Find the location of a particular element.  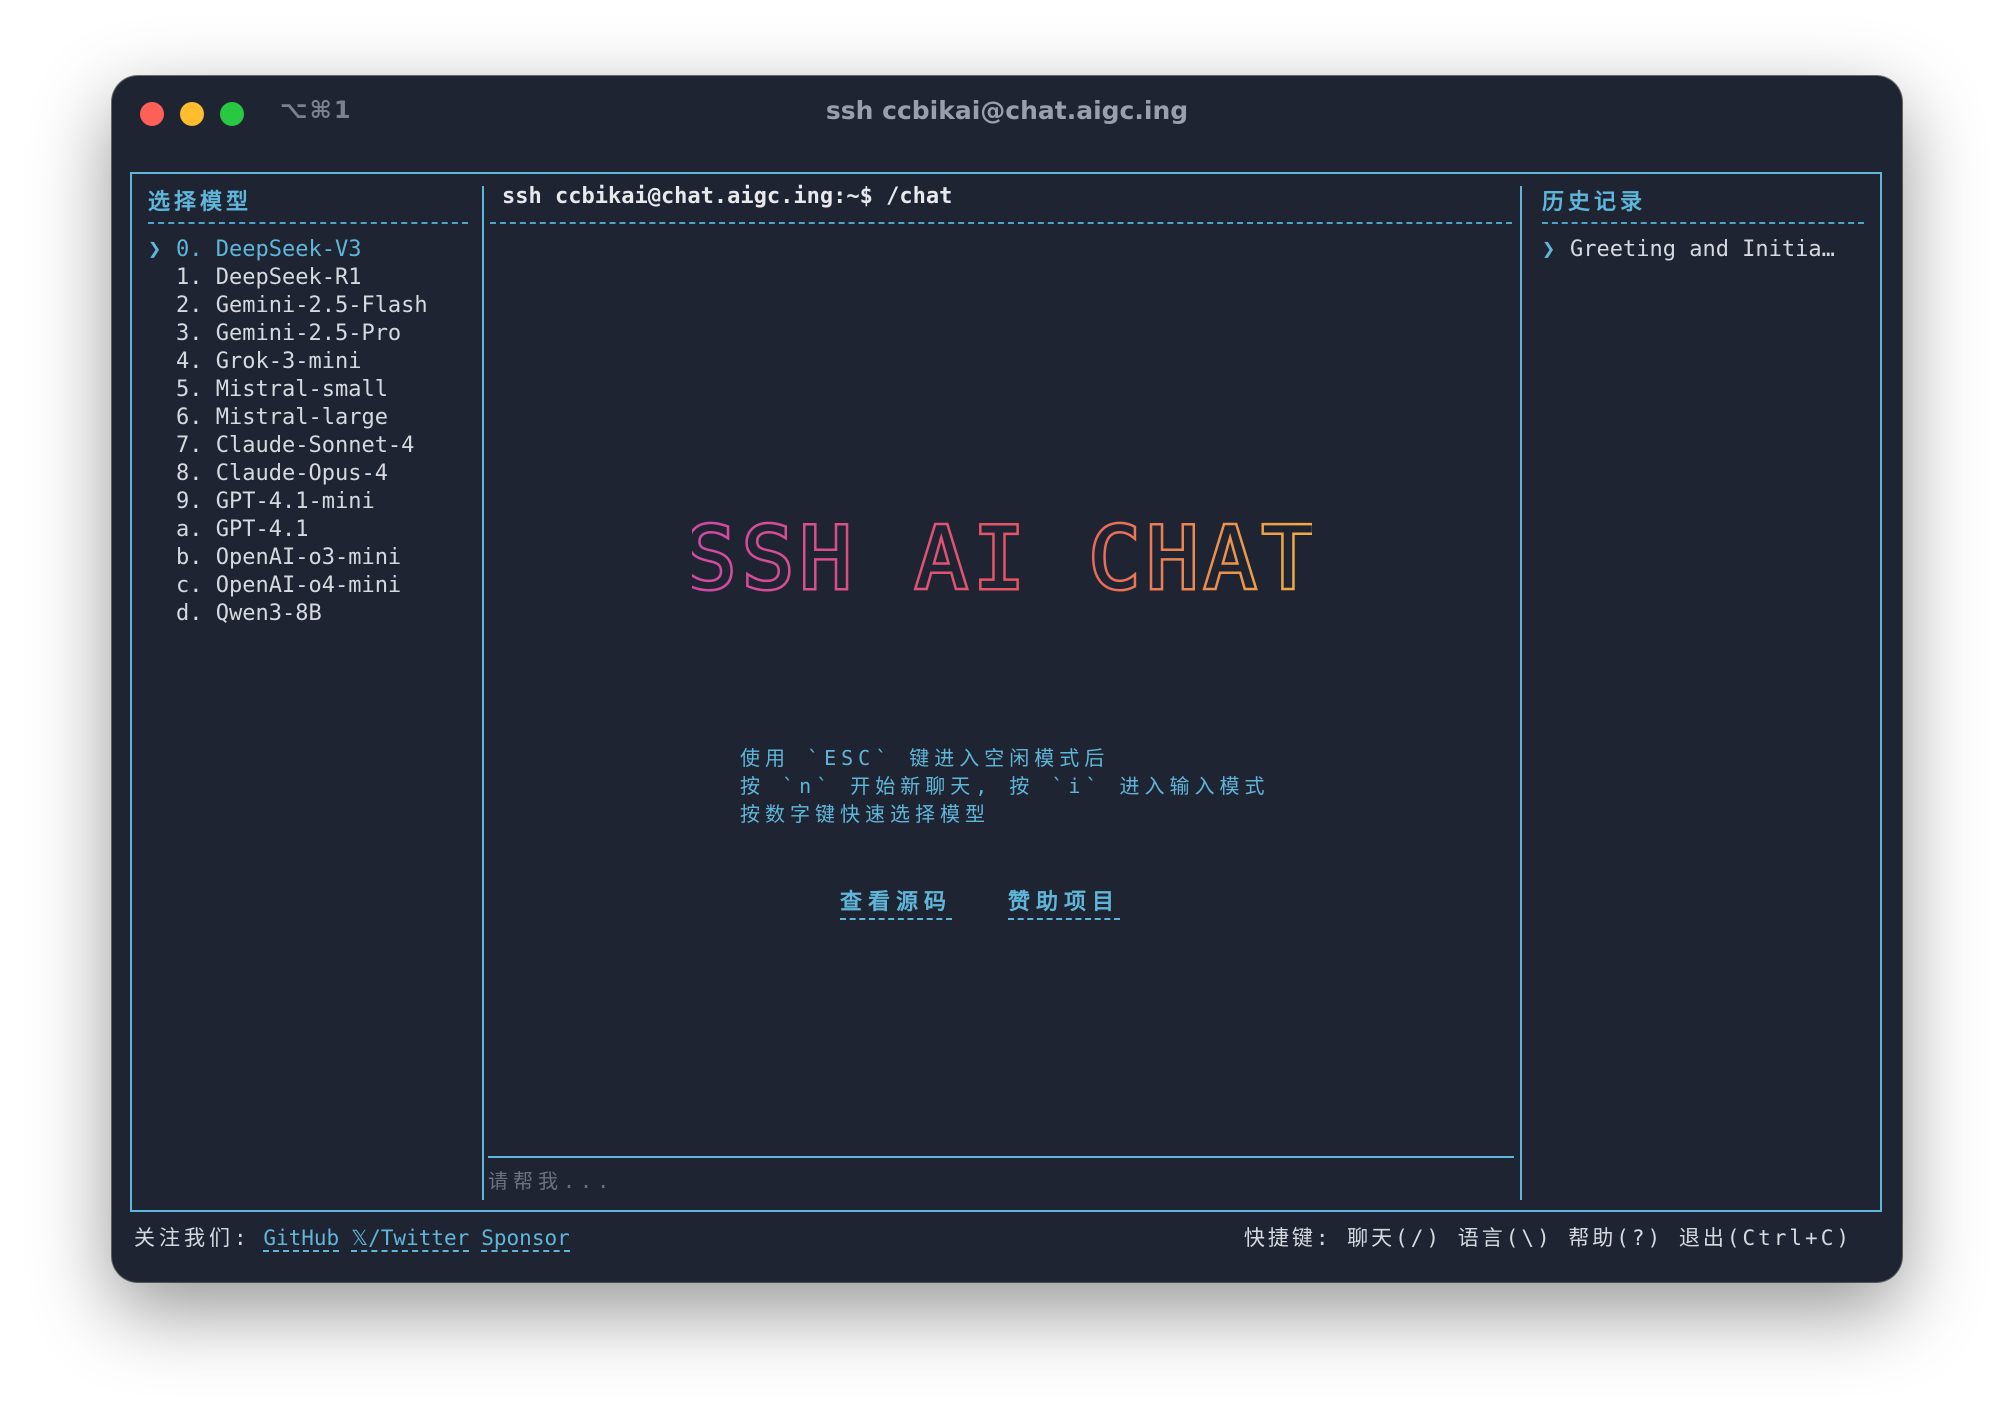

ssh-ai-chat-banner: SSH AI CHAT SSH AI CHAT is located at coordinates (1002, 558).